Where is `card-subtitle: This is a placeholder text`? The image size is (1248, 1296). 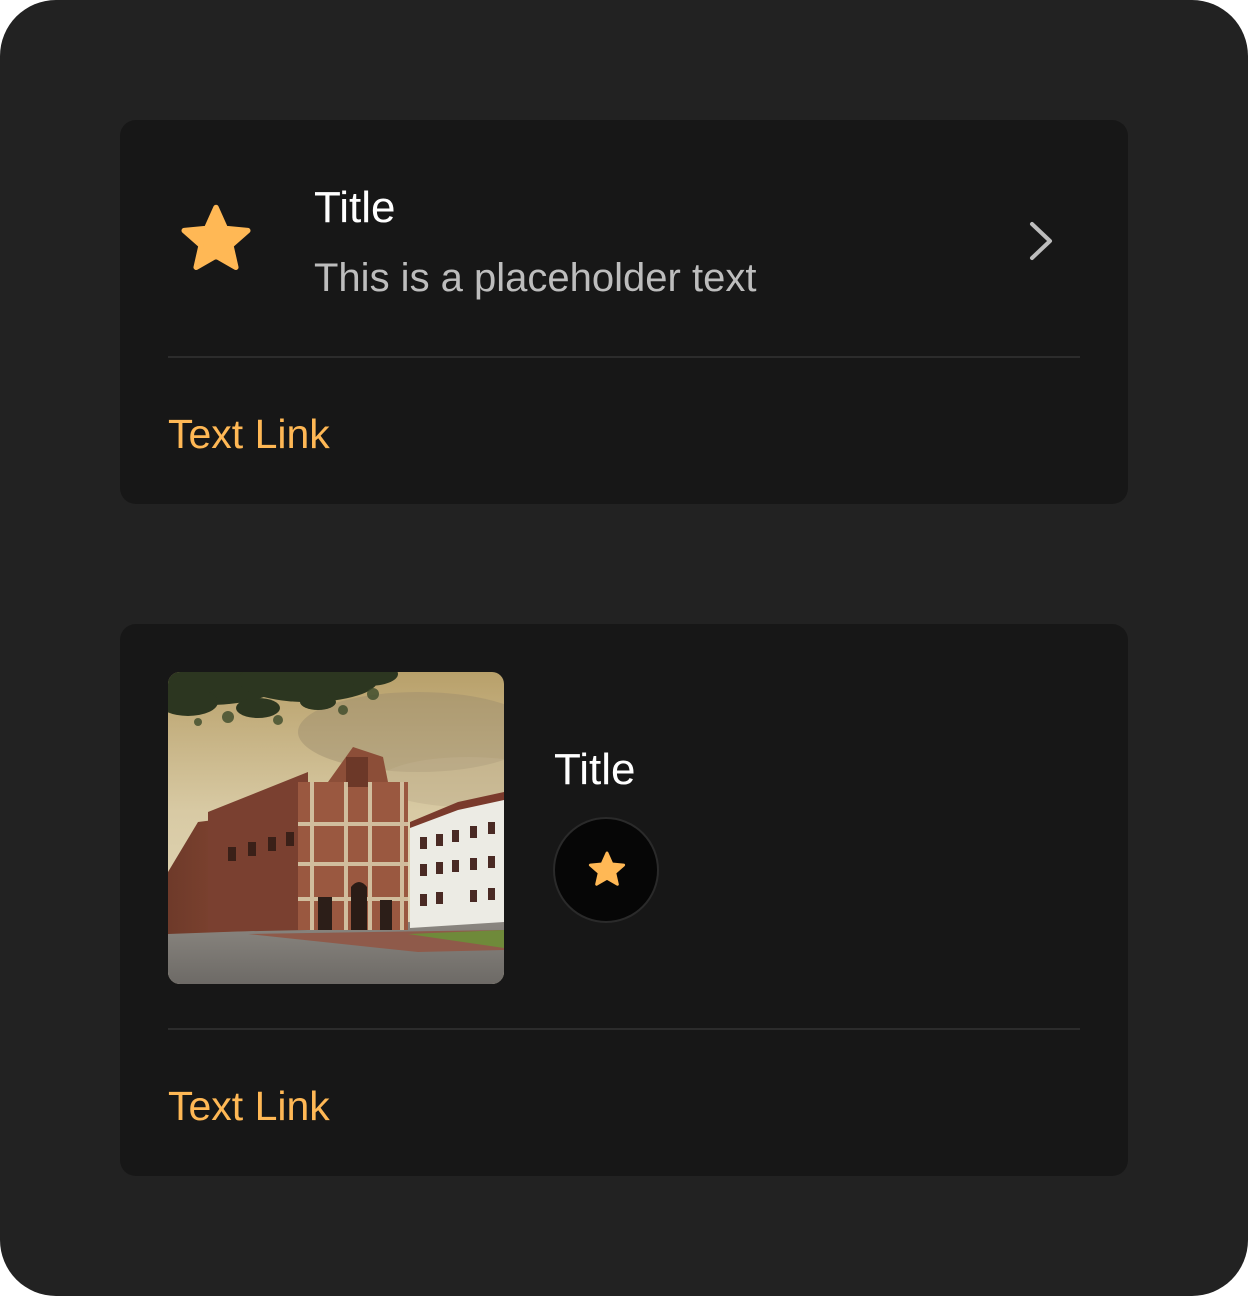
card-subtitle: This is a placeholder text is located at coordinates (535, 278).